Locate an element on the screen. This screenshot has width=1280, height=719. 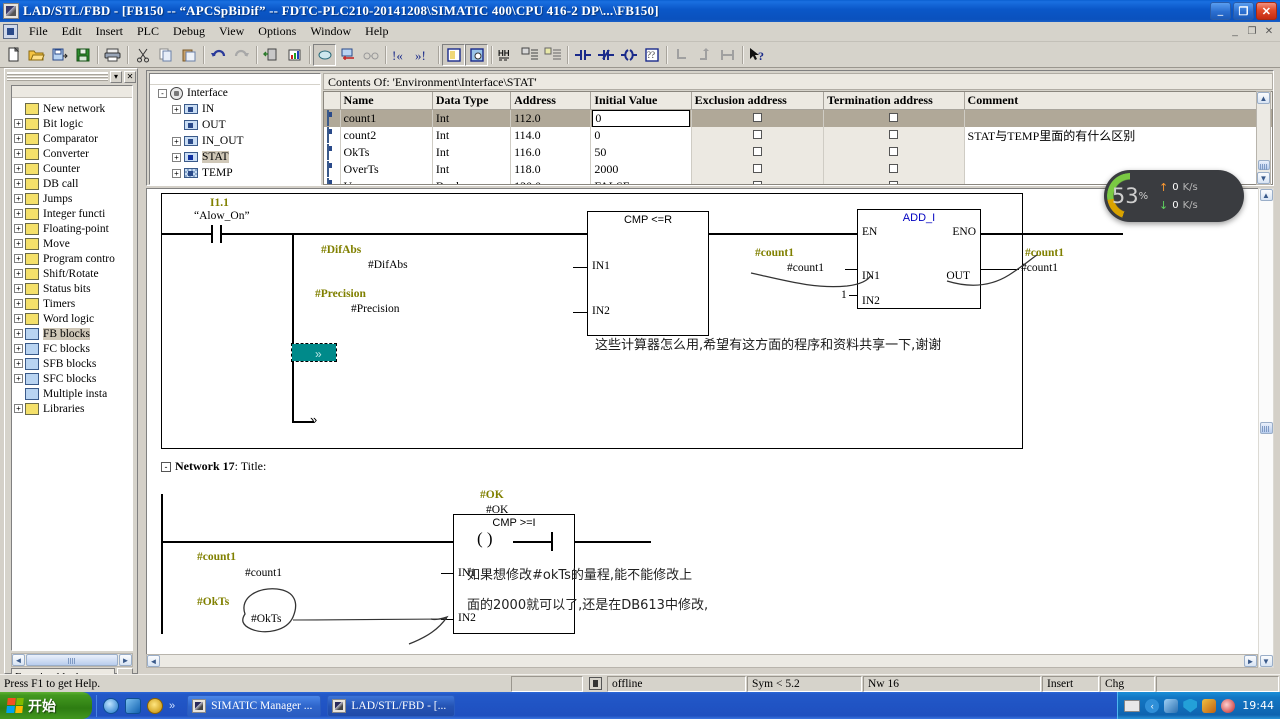
ladder-scroll-right-button: ► is located at coordinates (1250, 661).